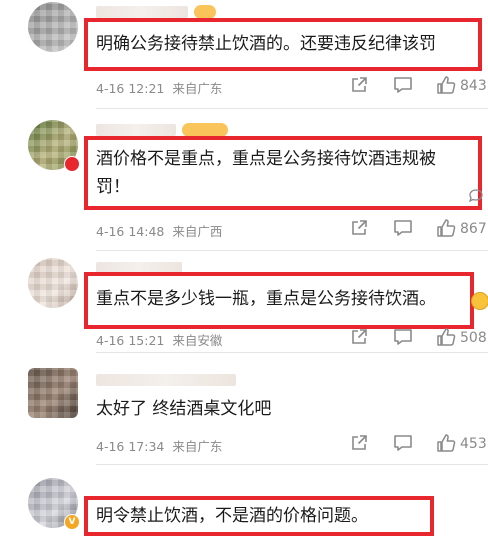 The image size is (488, 538). What do you see at coordinates (197, 340) in the screenshot?
I see `comment-location: 来自安徽` at bounding box center [197, 340].